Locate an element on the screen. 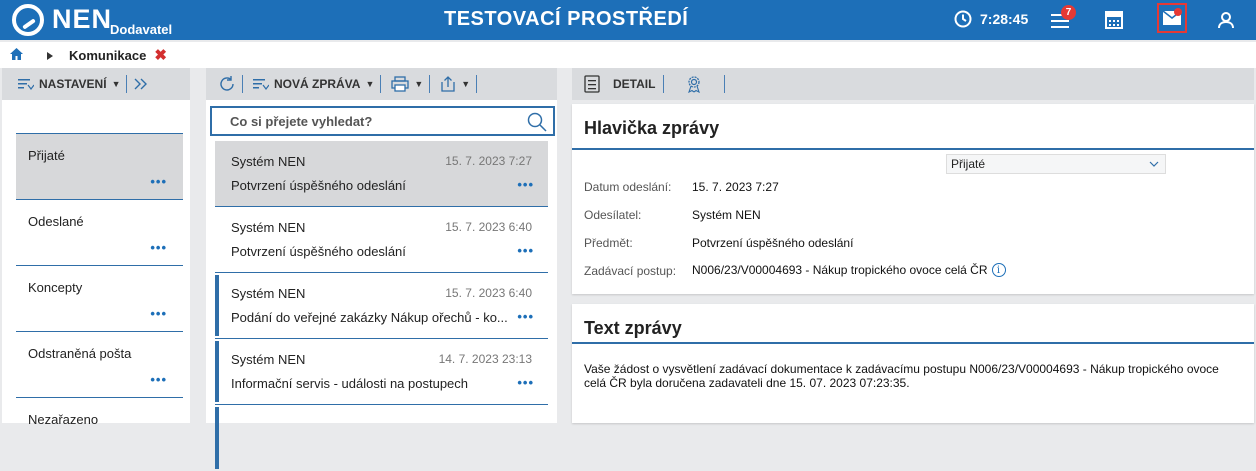 This screenshot has width=1256, height=471. folder-toolbar: NASTAVENÍ ▼ is located at coordinates (96, 84).